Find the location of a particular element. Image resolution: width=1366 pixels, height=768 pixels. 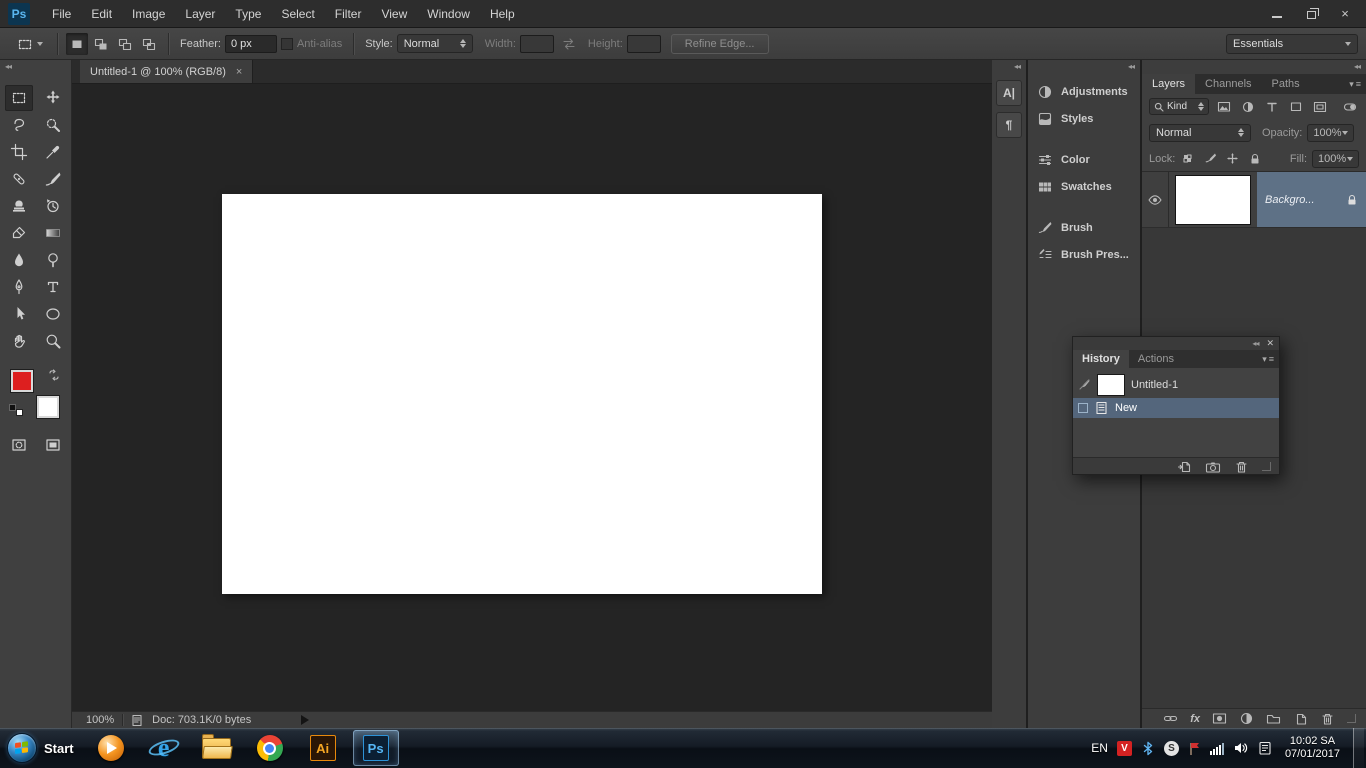

filter-shape-layers-button is located at coordinates (1295, 106).